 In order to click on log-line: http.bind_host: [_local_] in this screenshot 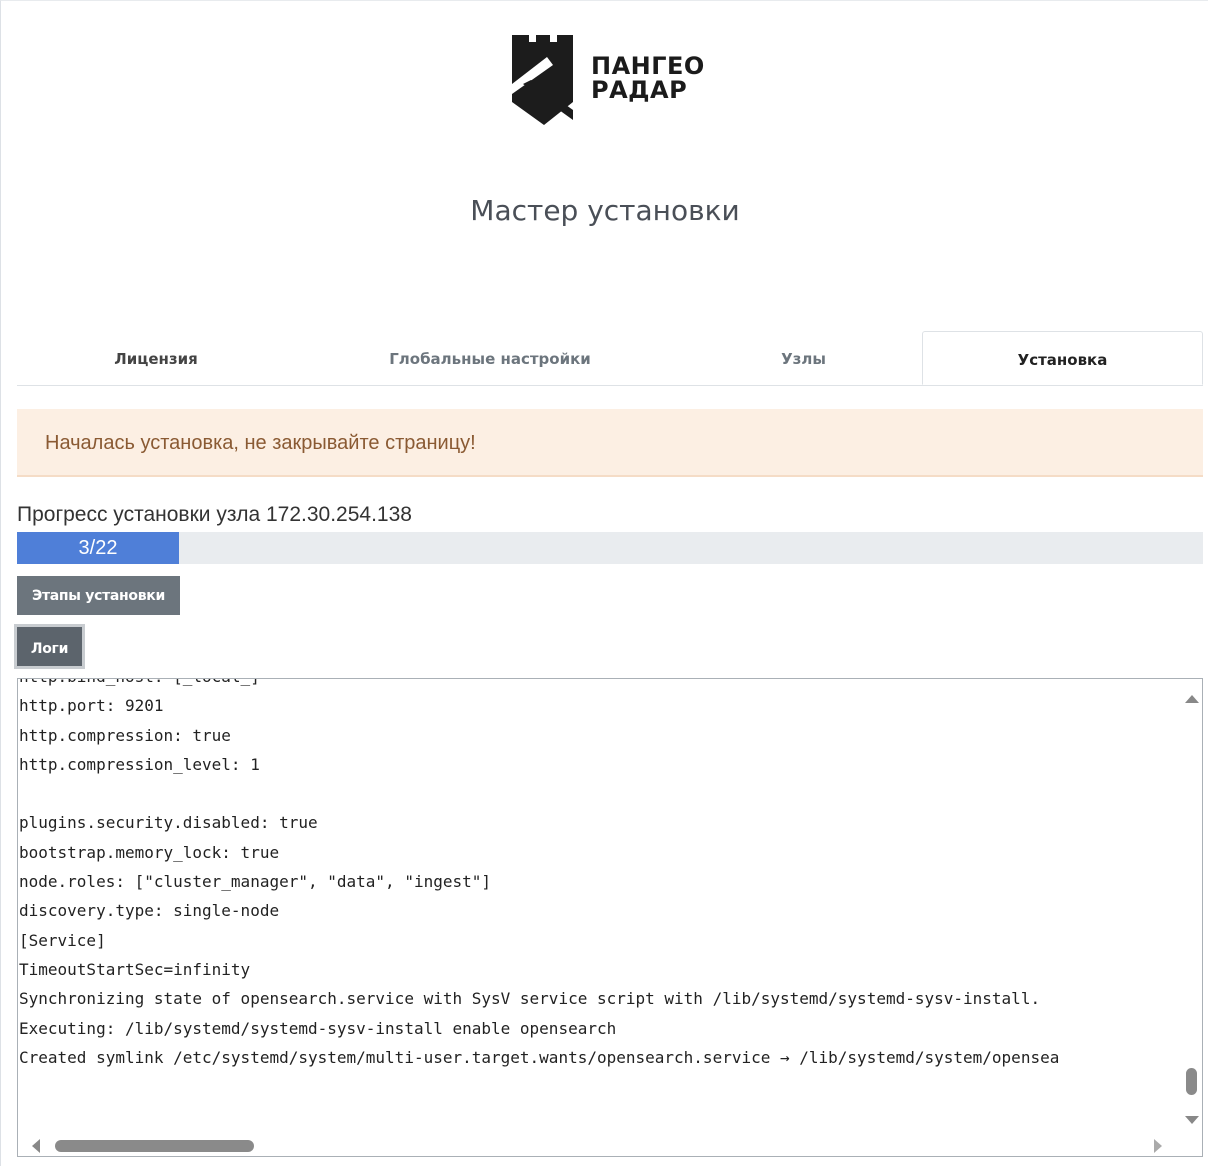, I will do `click(599, 685)`.